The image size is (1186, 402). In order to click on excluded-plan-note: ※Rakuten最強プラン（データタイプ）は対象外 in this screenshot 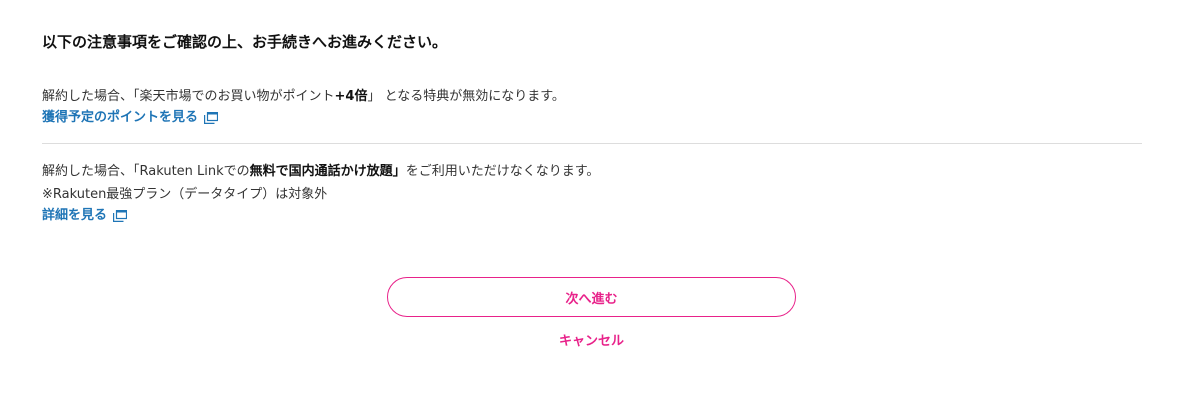, I will do `click(185, 194)`.